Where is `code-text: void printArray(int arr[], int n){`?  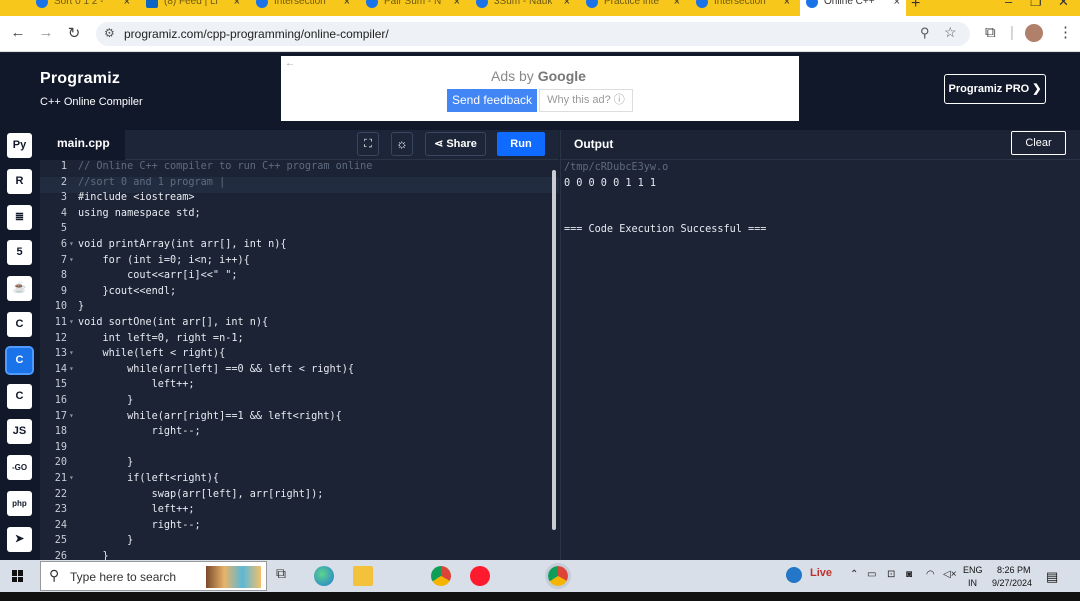
code-text: void printArray(int arr[], int n){ is located at coordinates (182, 244).